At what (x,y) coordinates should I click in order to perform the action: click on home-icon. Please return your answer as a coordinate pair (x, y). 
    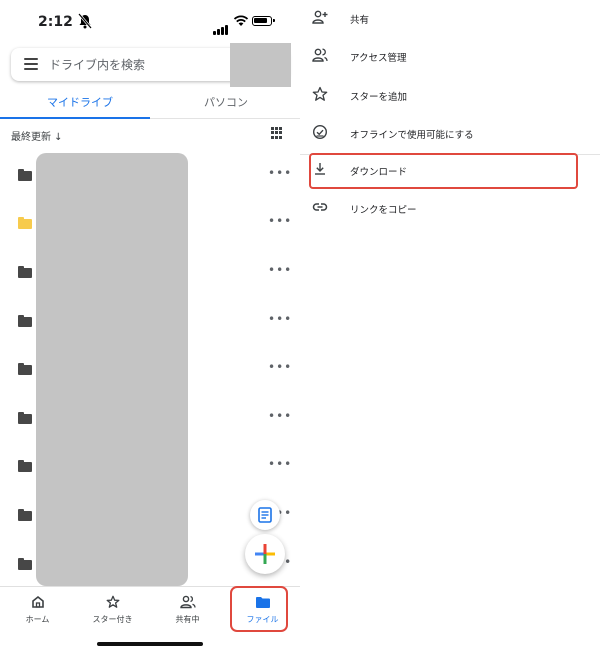
    Looking at the image, I should click on (37, 601).